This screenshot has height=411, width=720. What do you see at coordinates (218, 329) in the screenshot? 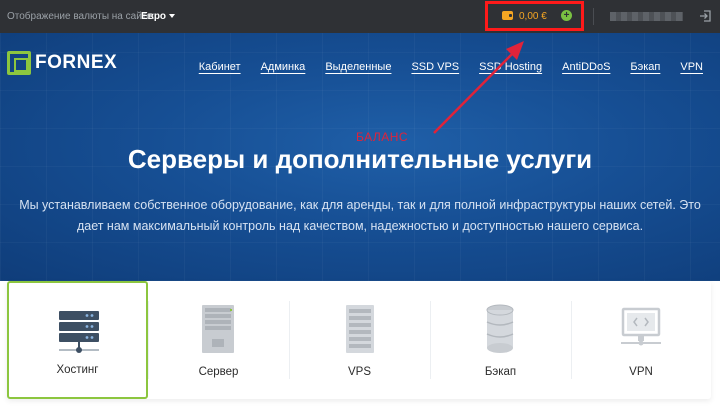
I see `server-tower-icon` at bounding box center [218, 329].